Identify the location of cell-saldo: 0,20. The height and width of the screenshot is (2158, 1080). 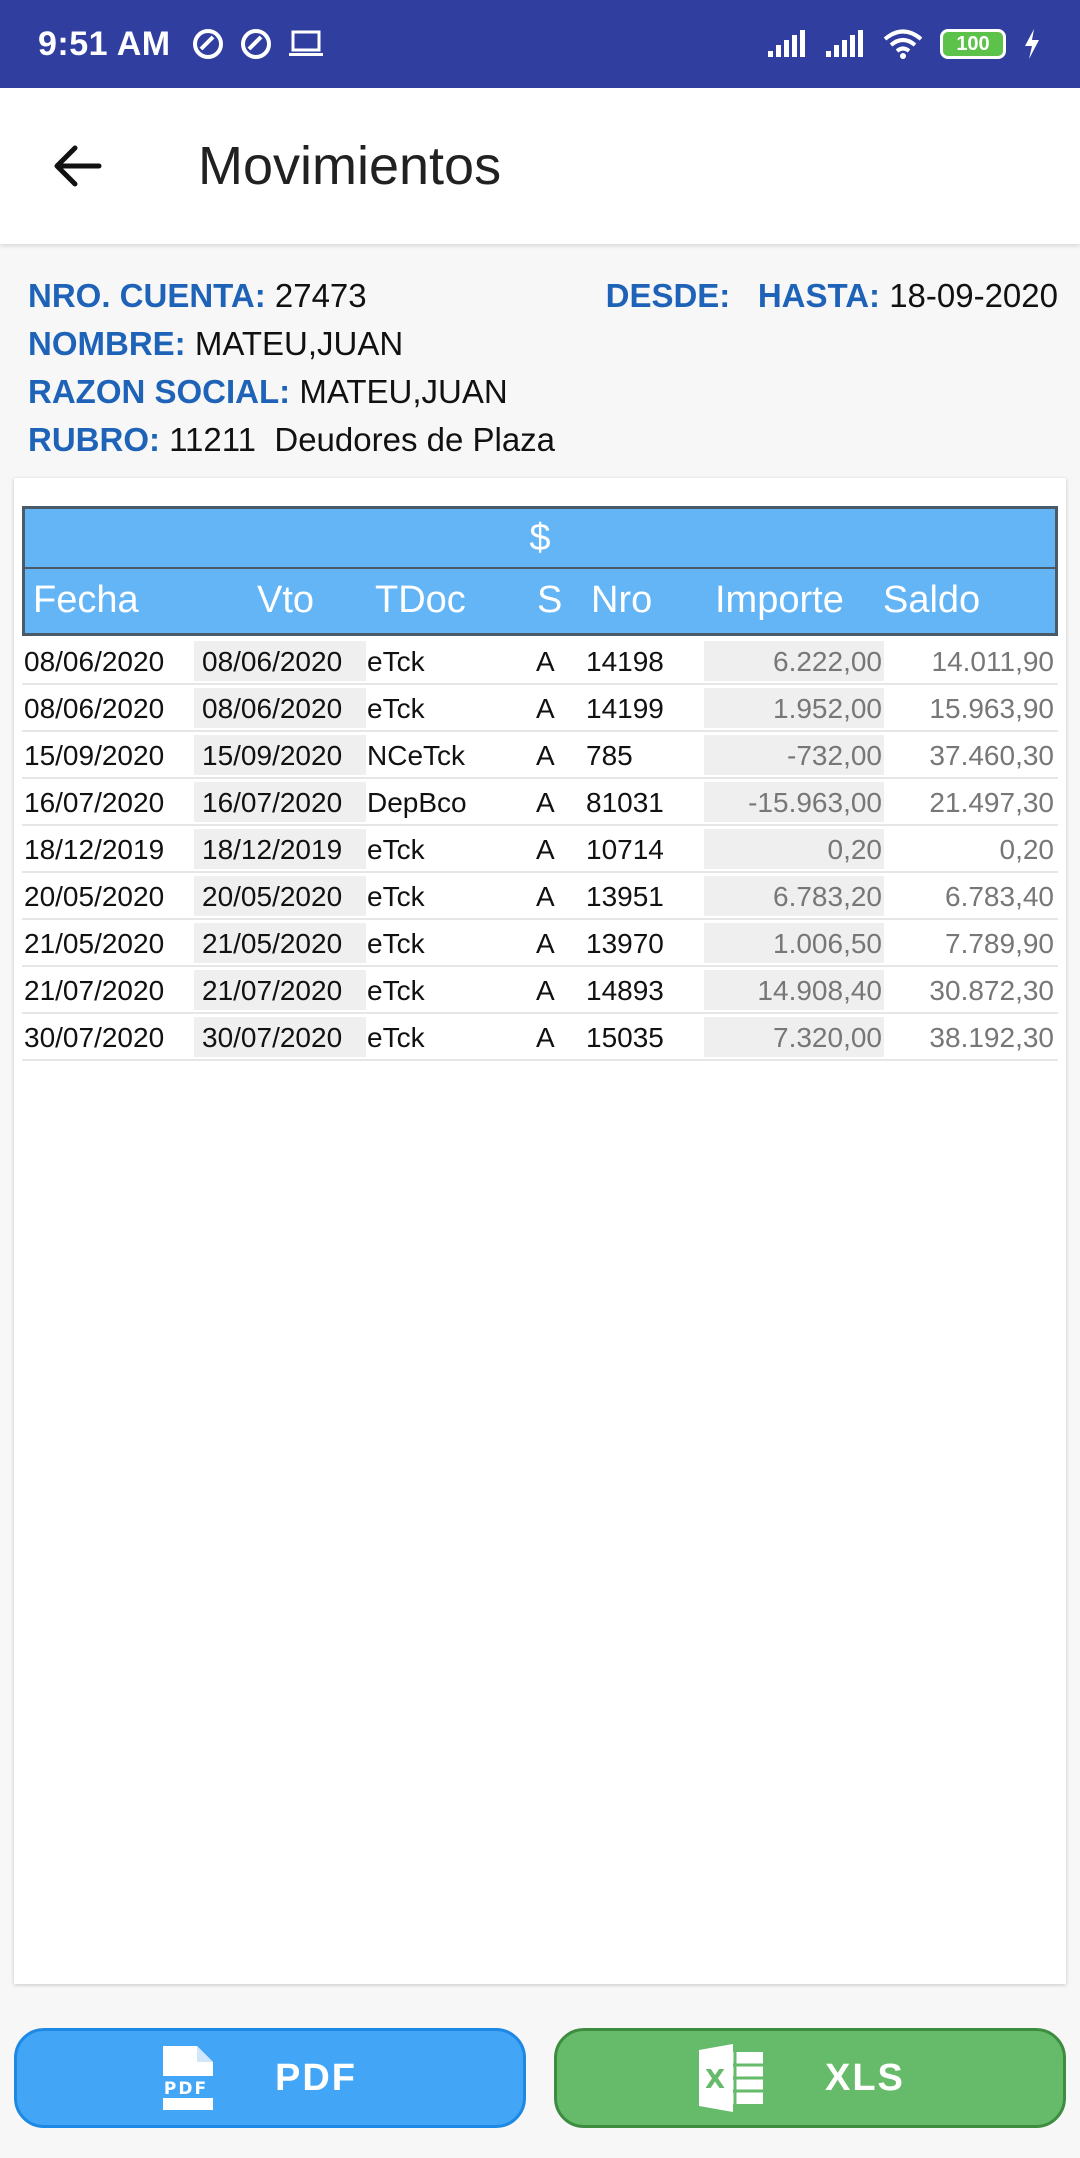
(1027, 849).